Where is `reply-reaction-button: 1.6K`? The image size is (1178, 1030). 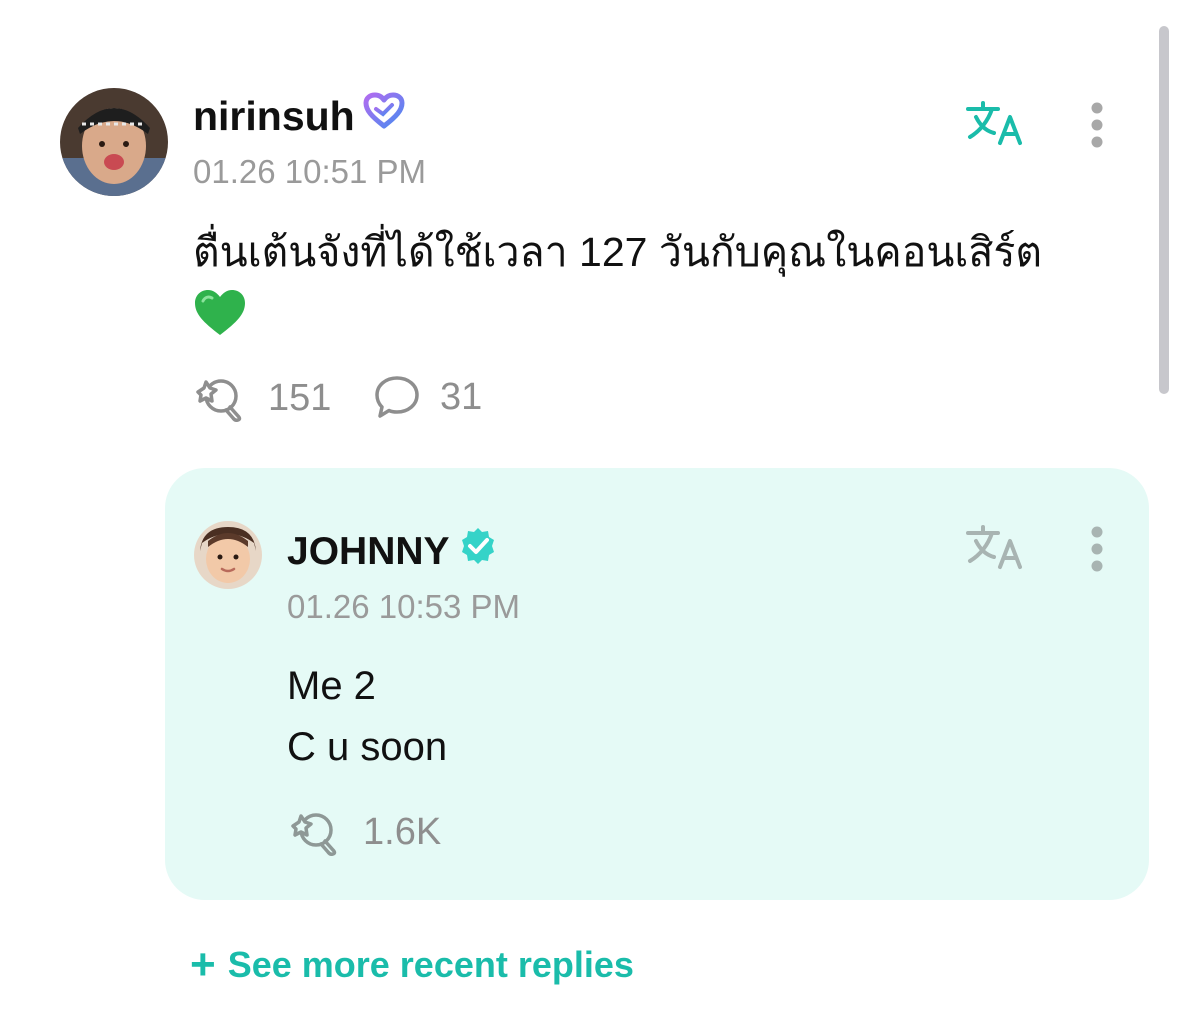 reply-reaction-button: 1.6K is located at coordinates (364, 832).